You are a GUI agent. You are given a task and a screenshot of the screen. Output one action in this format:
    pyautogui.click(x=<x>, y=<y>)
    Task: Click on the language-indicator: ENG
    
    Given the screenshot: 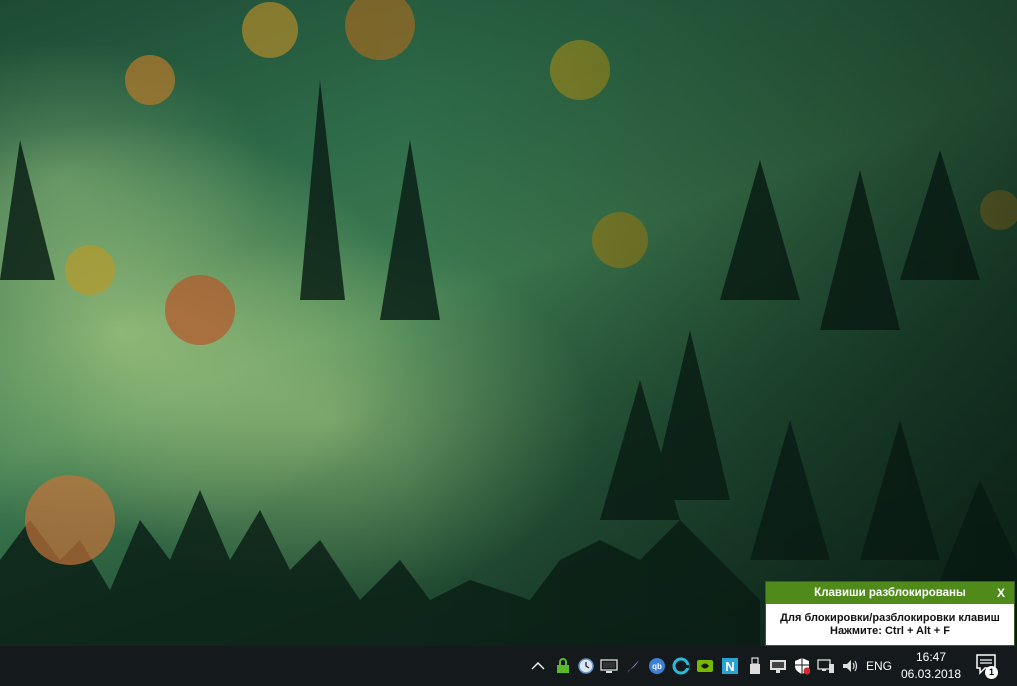 What is the action you would take?
    pyautogui.click(x=879, y=666)
    